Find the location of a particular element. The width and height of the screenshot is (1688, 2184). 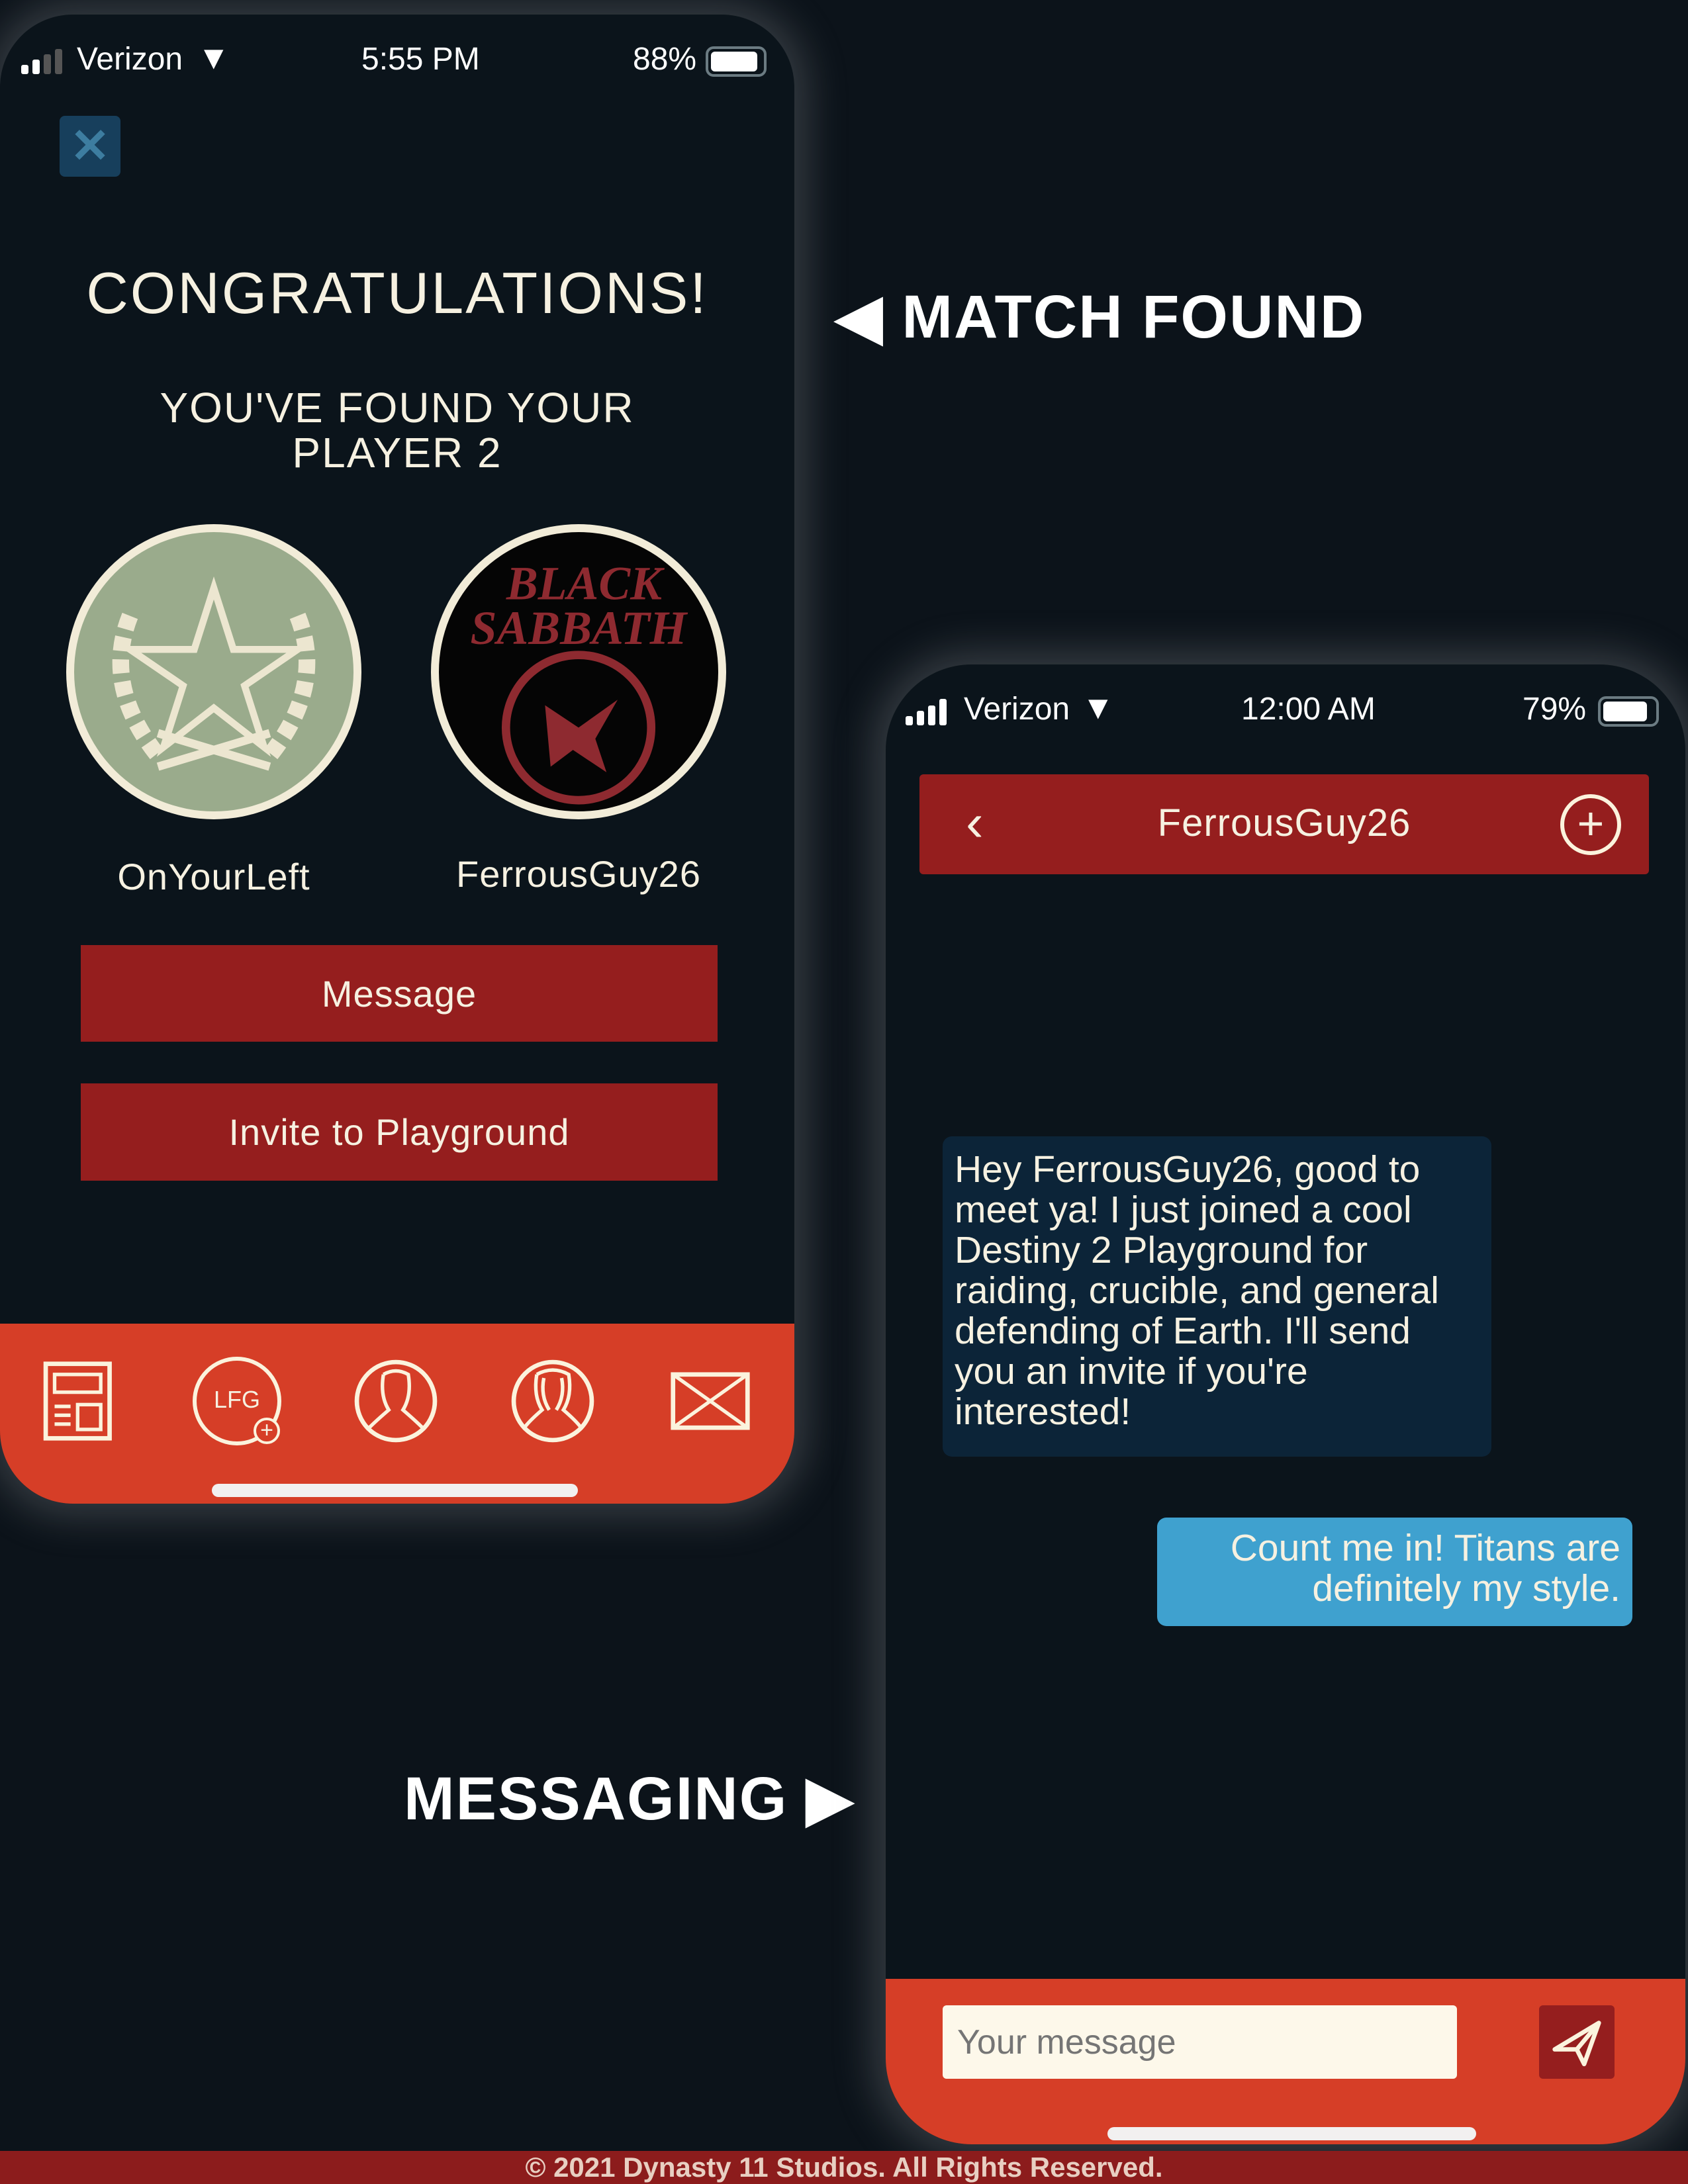

close-button: ✕ is located at coordinates (90, 146).